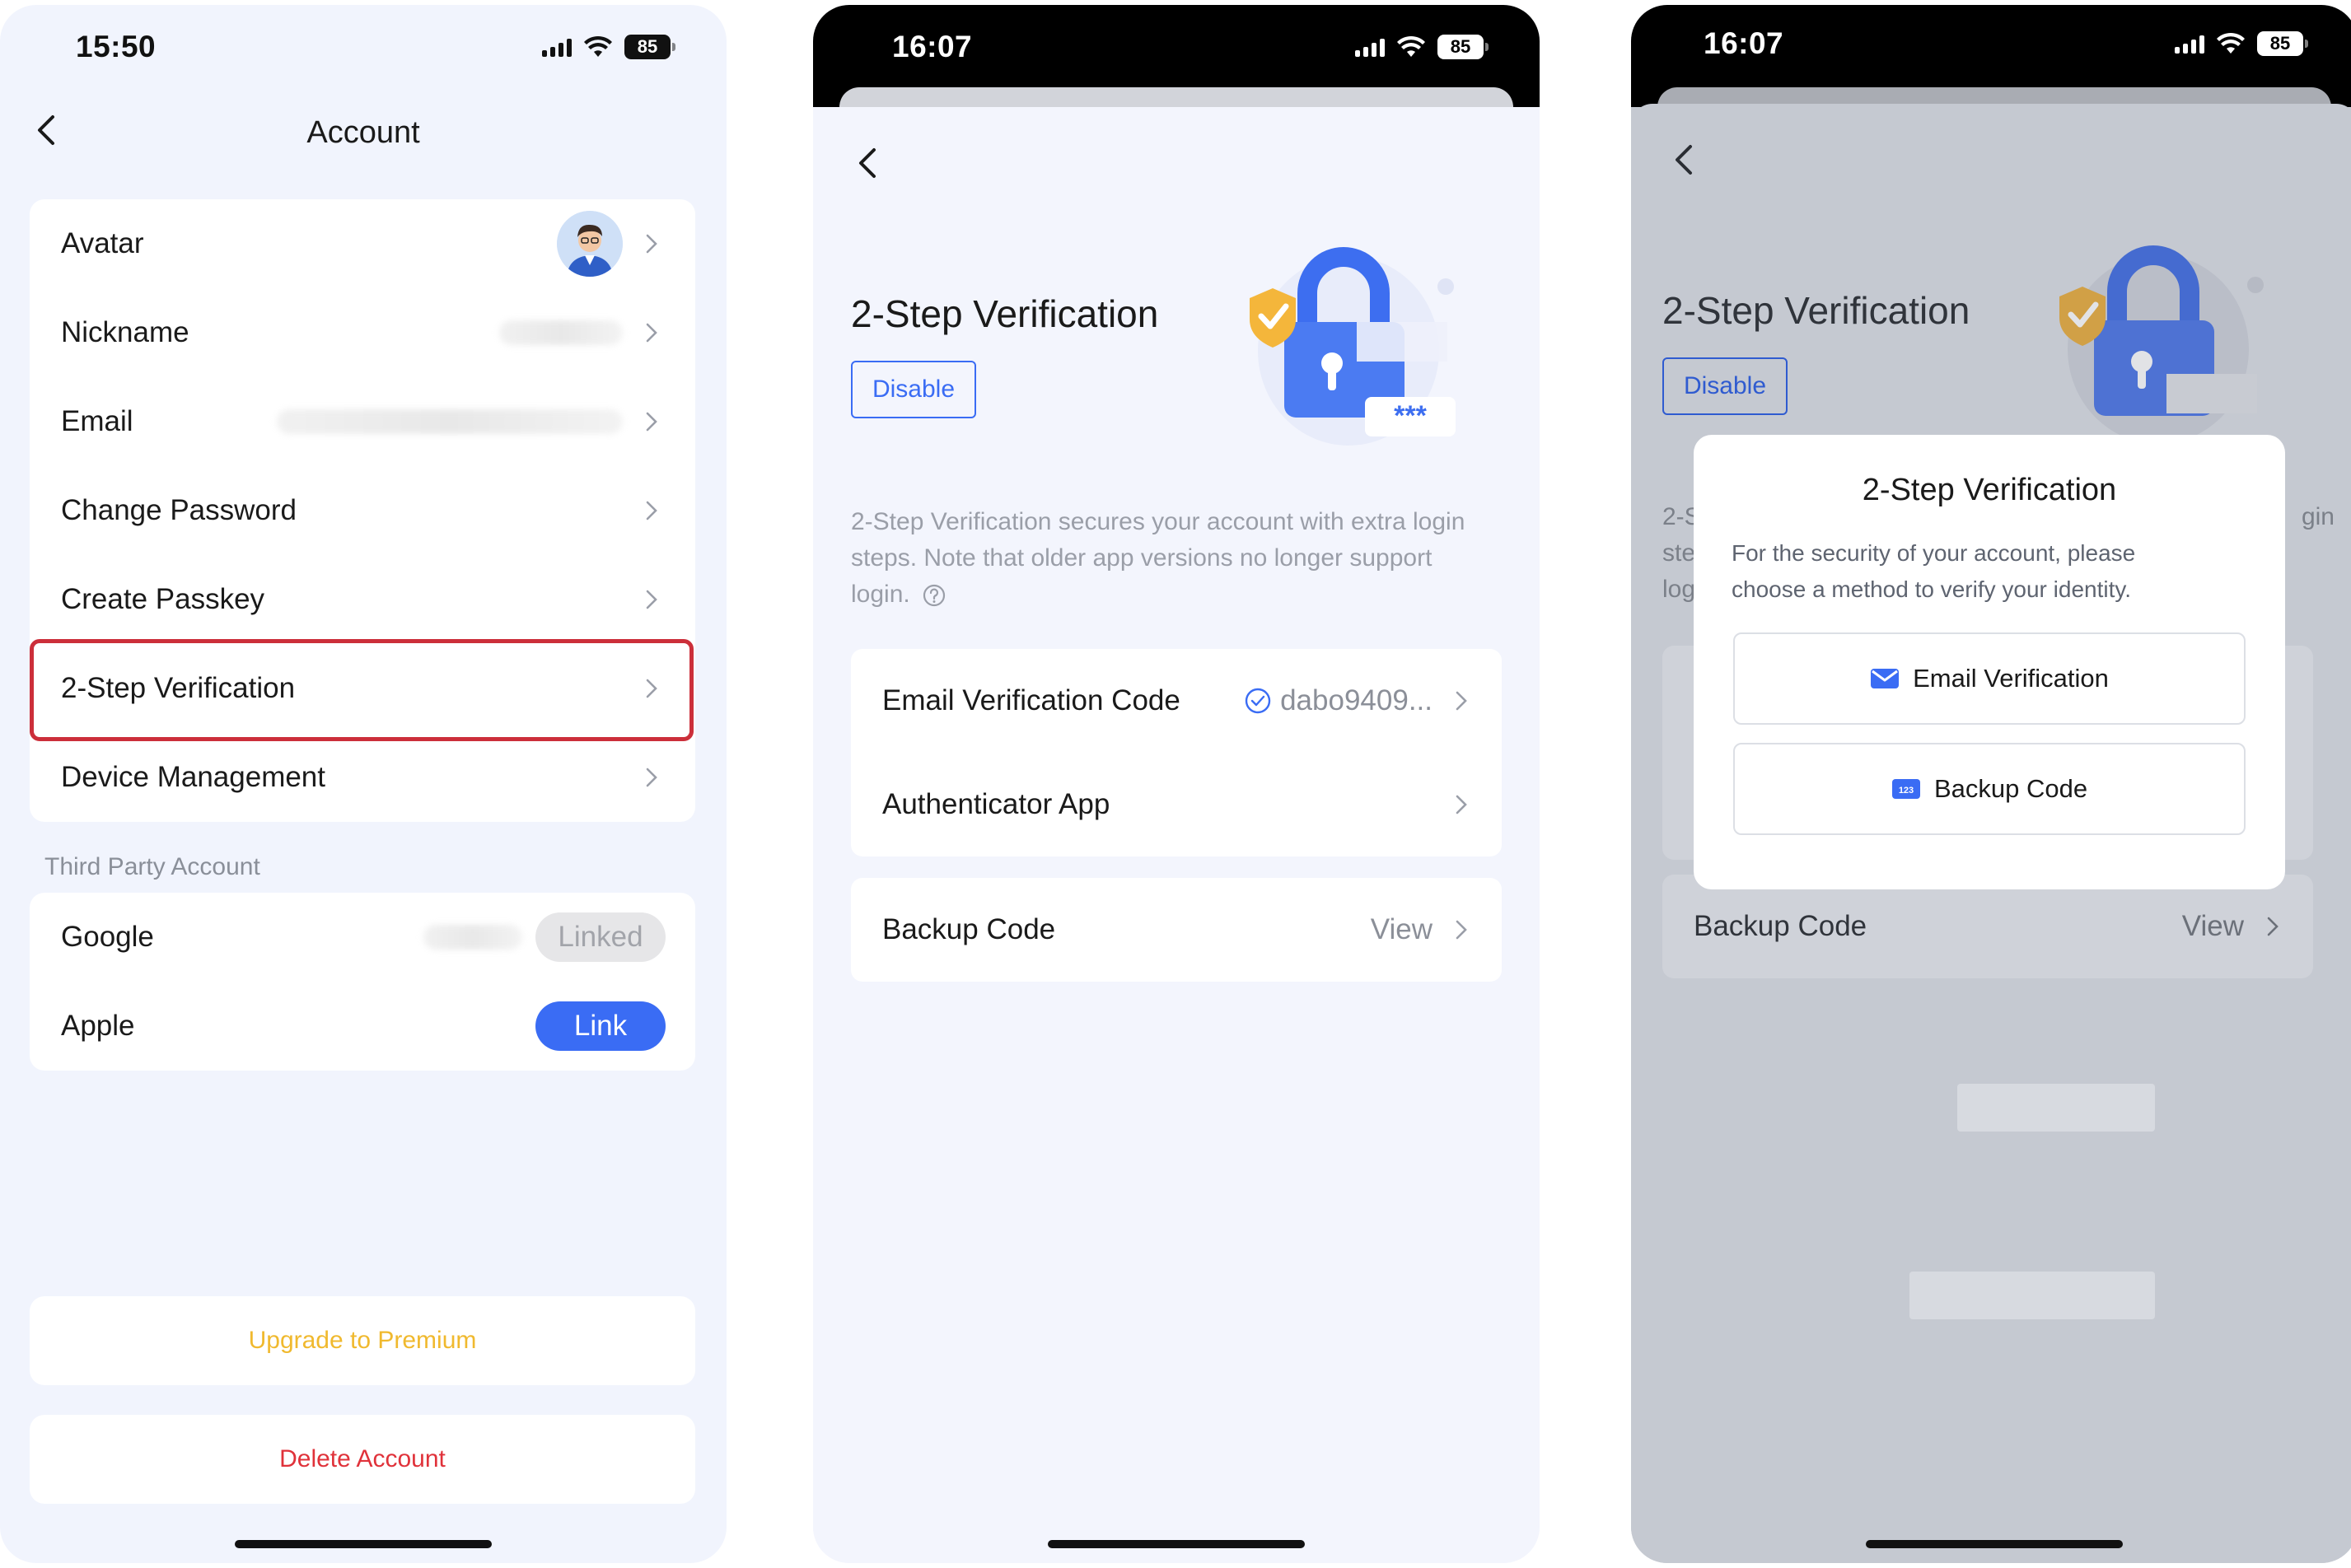 The image size is (2351, 1568). I want to click on linked-badge: Linked, so click(601, 937).